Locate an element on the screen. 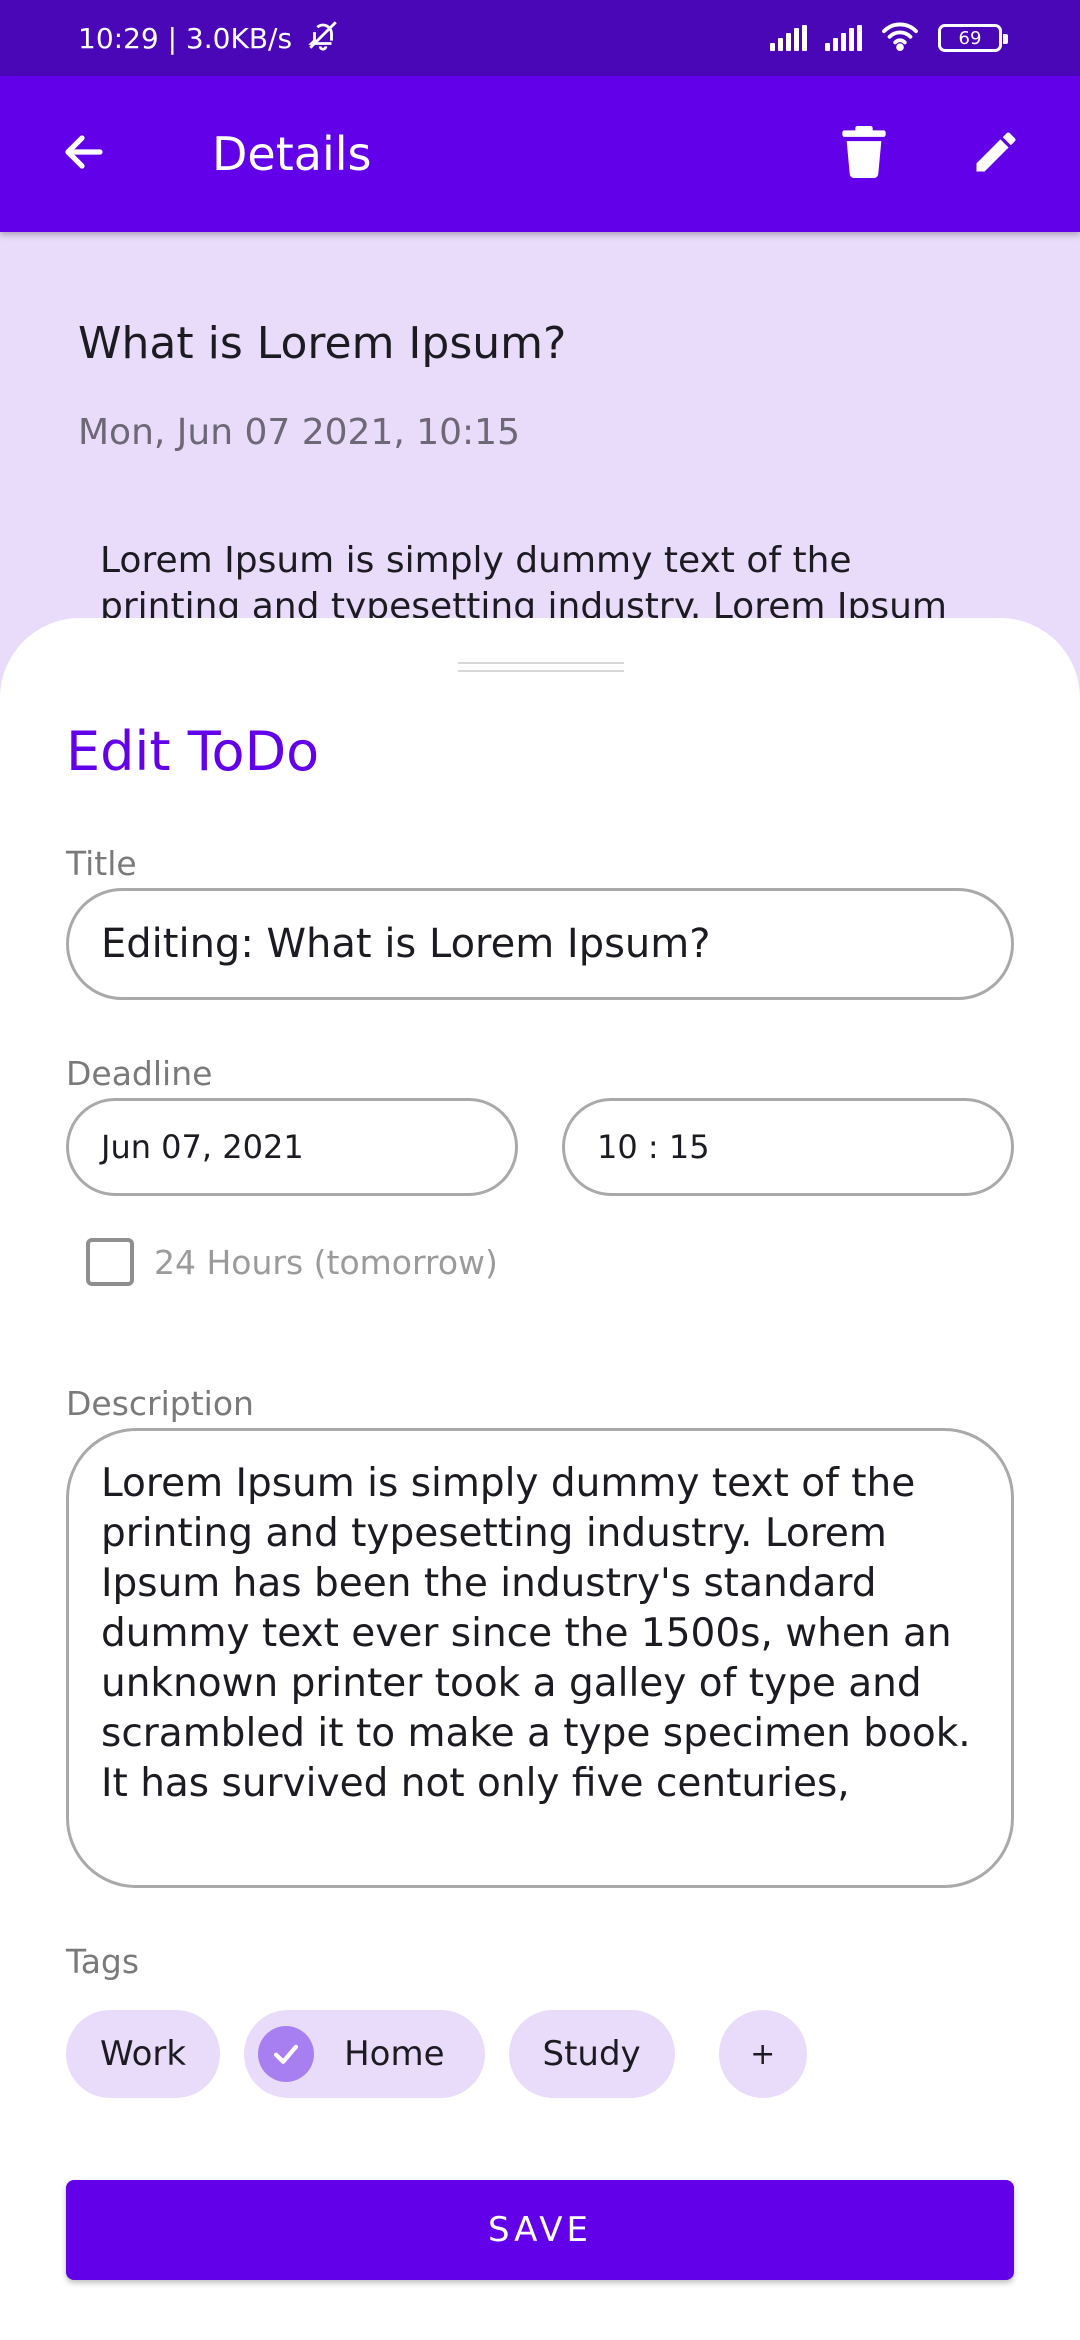  sheet-title: Edit ToDo is located at coordinates (193, 751).